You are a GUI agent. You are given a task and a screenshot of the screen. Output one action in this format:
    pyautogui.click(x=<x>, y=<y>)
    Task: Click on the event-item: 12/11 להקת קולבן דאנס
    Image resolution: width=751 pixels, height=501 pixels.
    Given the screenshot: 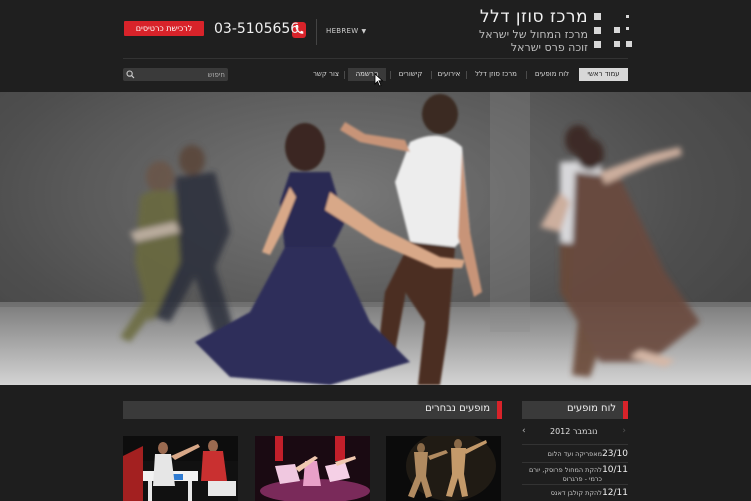 What is the action you would take?
    pyautogui.click(x=575, y=494)
    